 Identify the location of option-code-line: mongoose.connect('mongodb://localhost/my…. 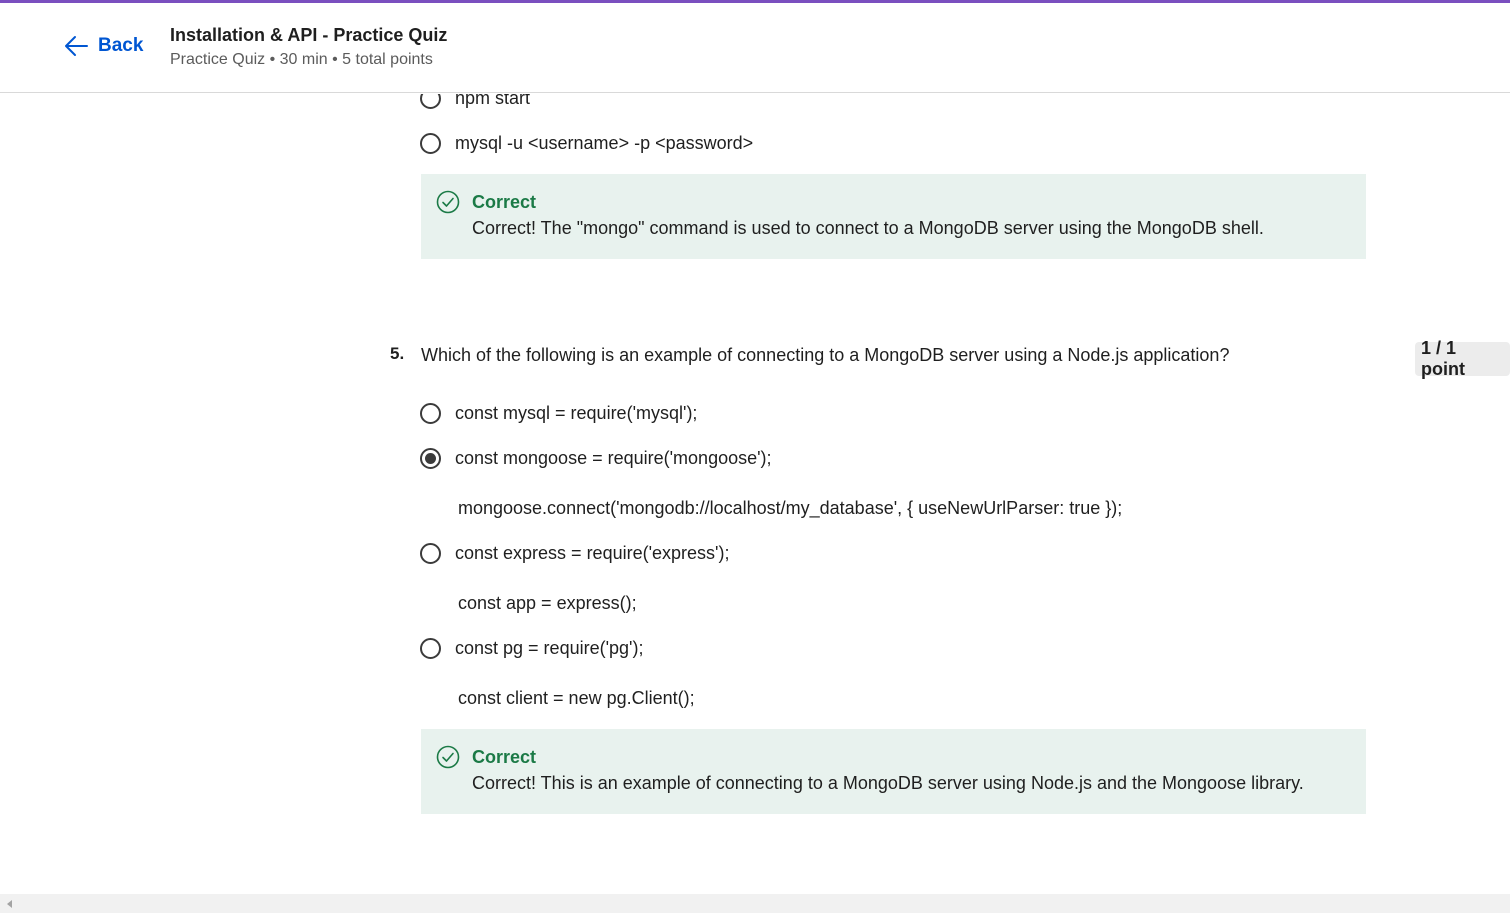
(790, 508).